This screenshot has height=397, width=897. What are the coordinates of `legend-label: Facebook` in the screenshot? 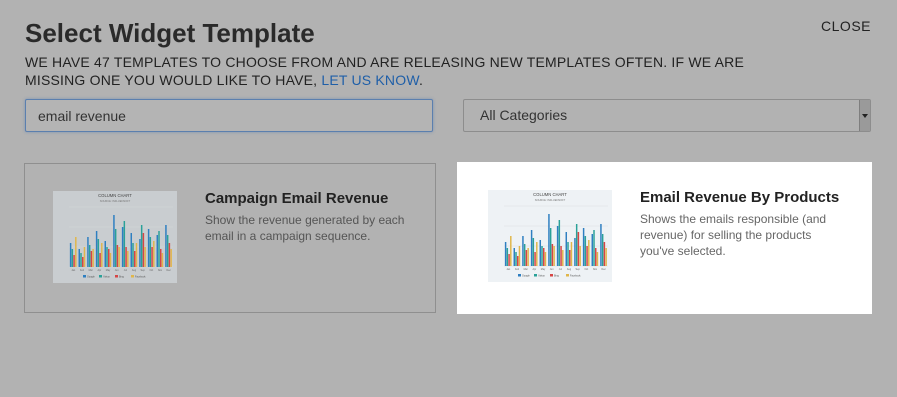 It's located at (140, 276).